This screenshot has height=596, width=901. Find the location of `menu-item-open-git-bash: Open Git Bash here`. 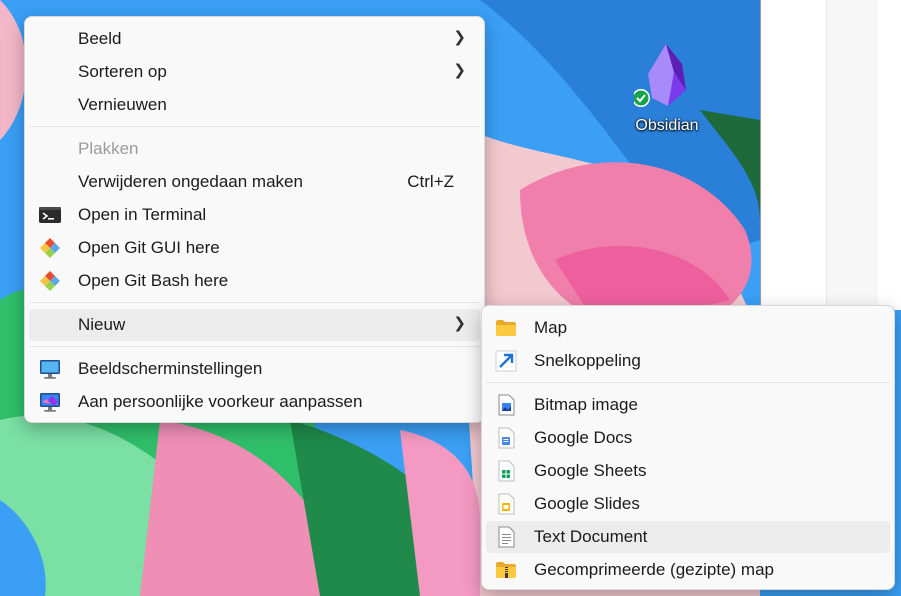

menu-item-open-git-bash: Open Git Bash here is located at coordinates (254, 281).